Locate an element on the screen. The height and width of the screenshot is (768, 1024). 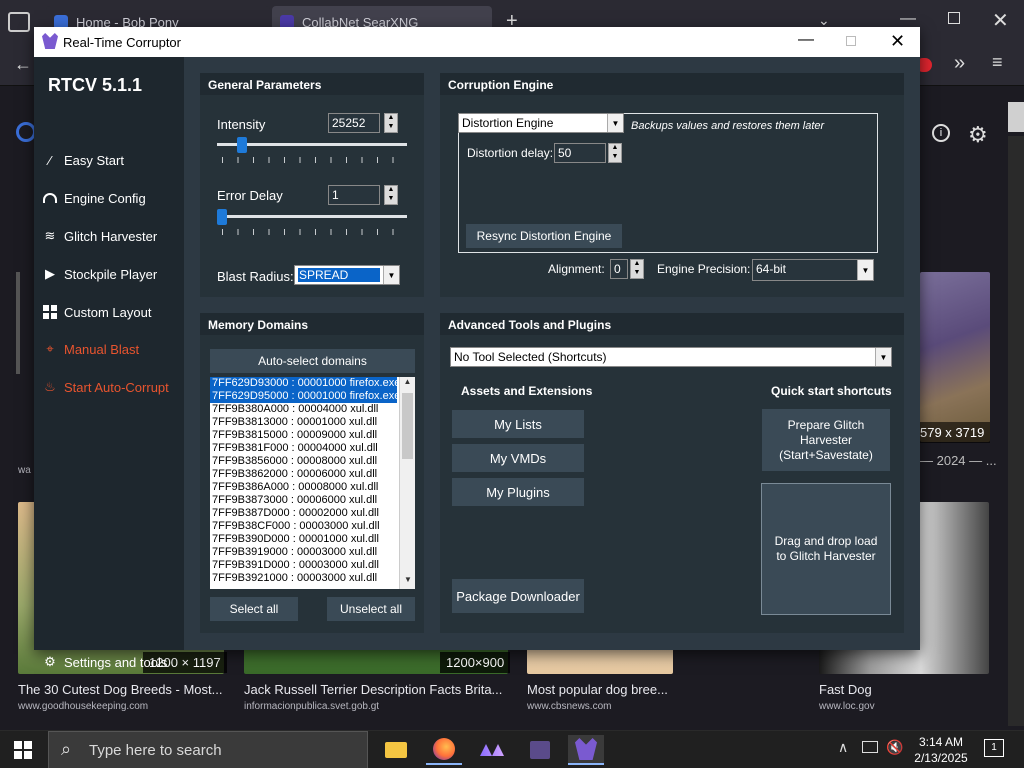
slider-ticks is located at coordinates (315, 232).